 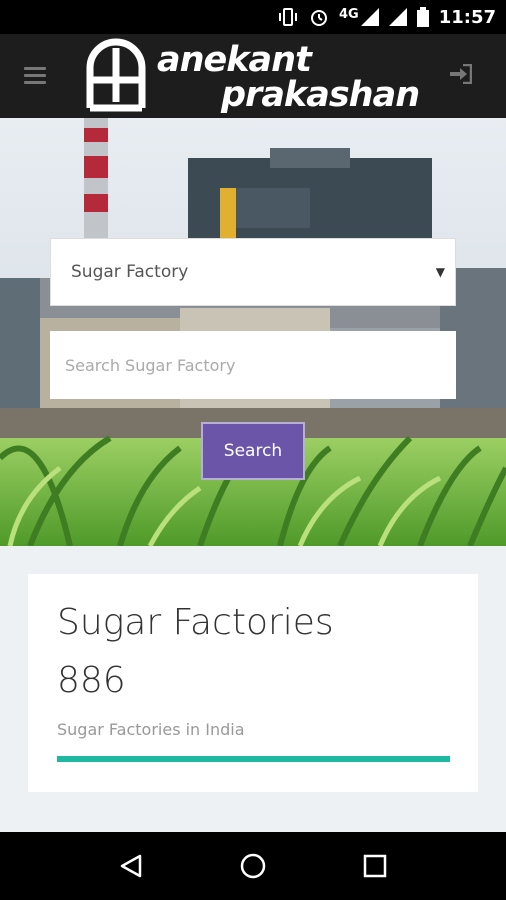 What do you see at coordinates (288, 17) in the screenshot?
I see `vibrate-icon` at bounding box center [288, 17].